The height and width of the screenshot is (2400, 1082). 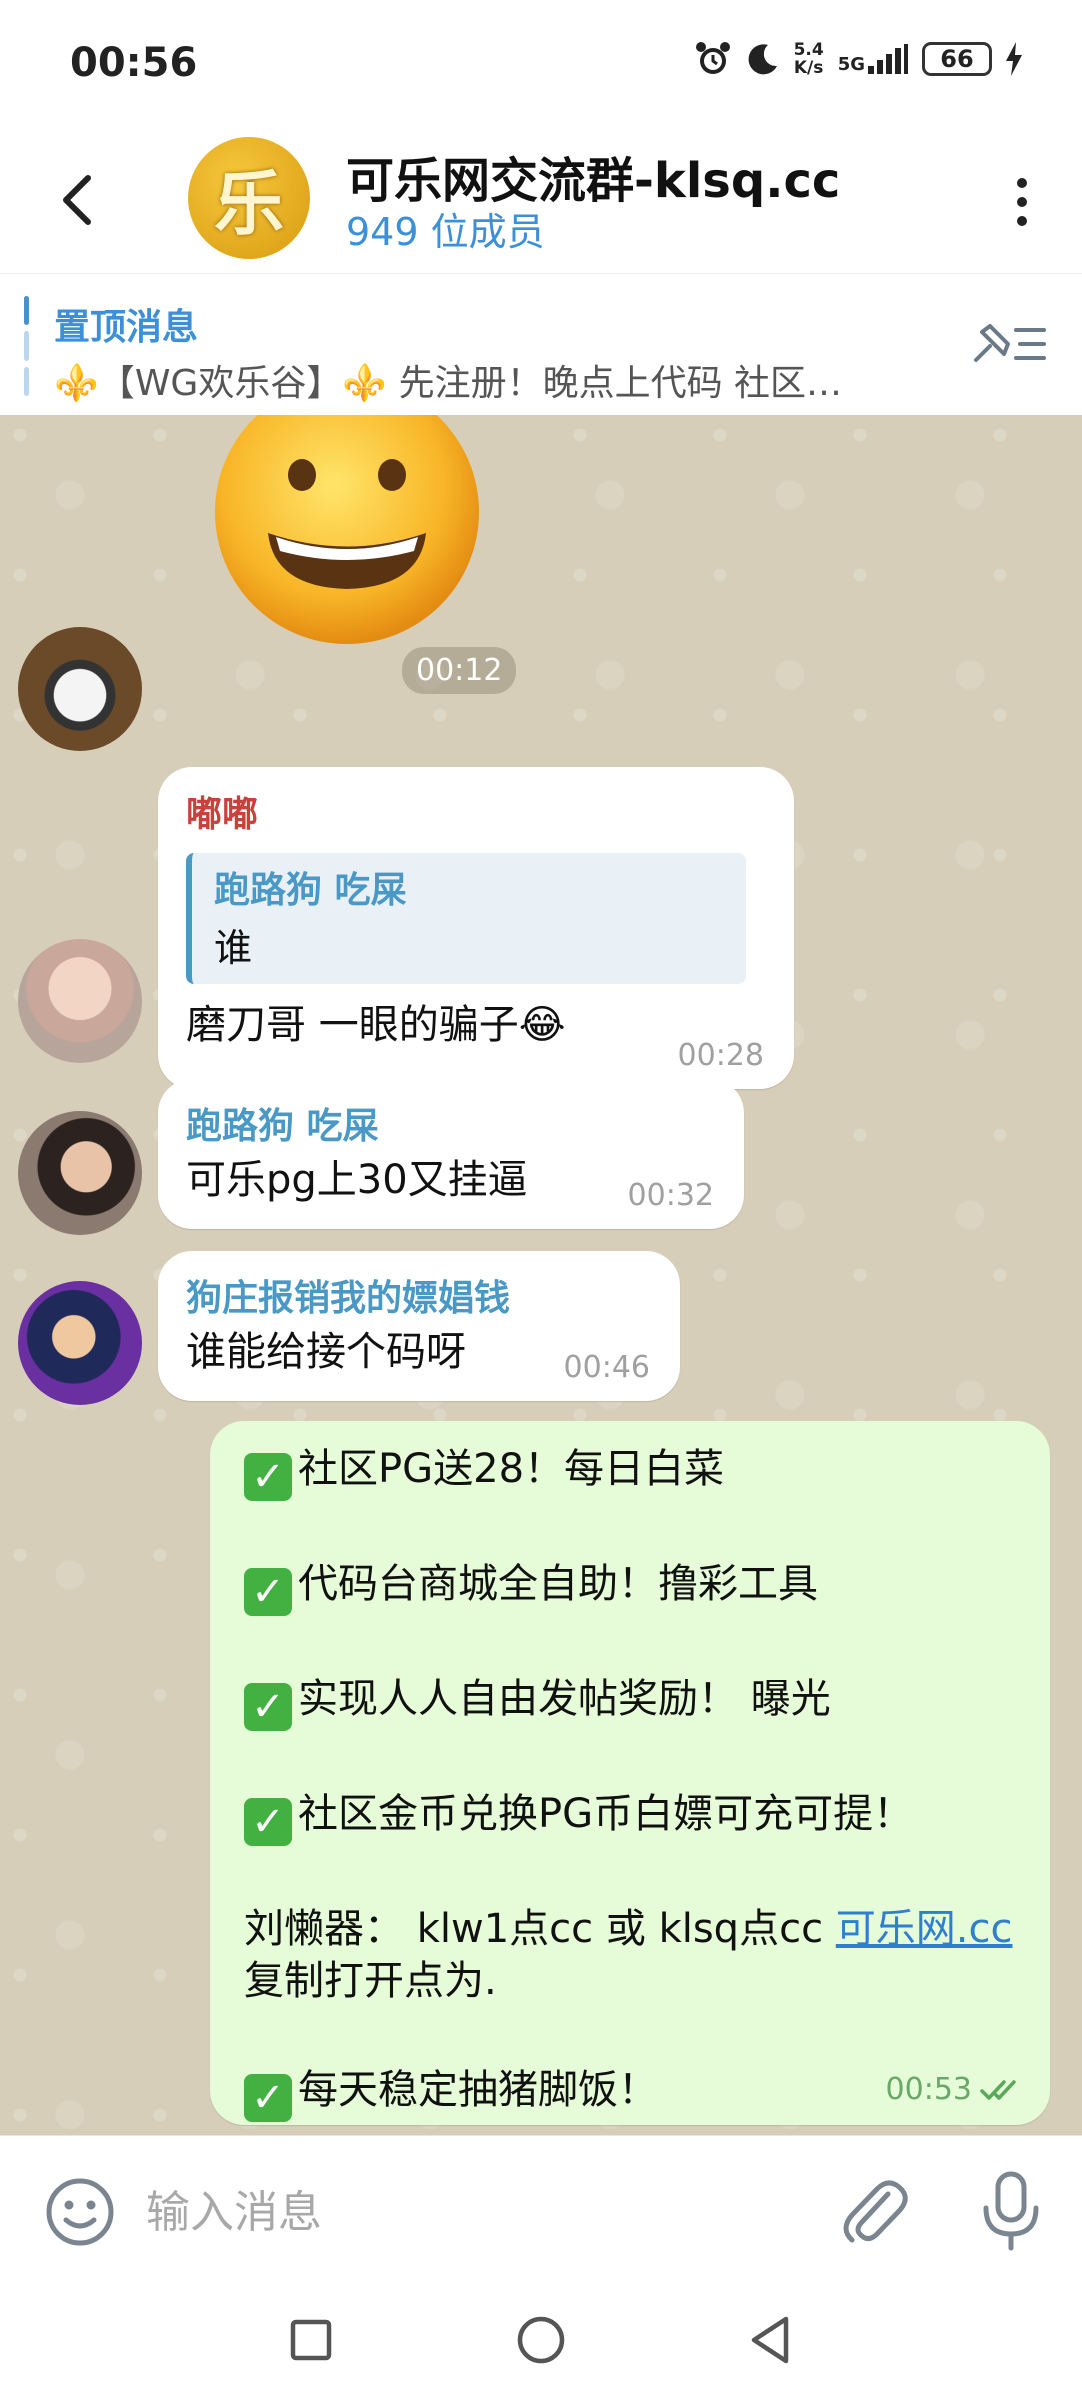 I want to click on more-options-button, so click(x=1022, y=202).